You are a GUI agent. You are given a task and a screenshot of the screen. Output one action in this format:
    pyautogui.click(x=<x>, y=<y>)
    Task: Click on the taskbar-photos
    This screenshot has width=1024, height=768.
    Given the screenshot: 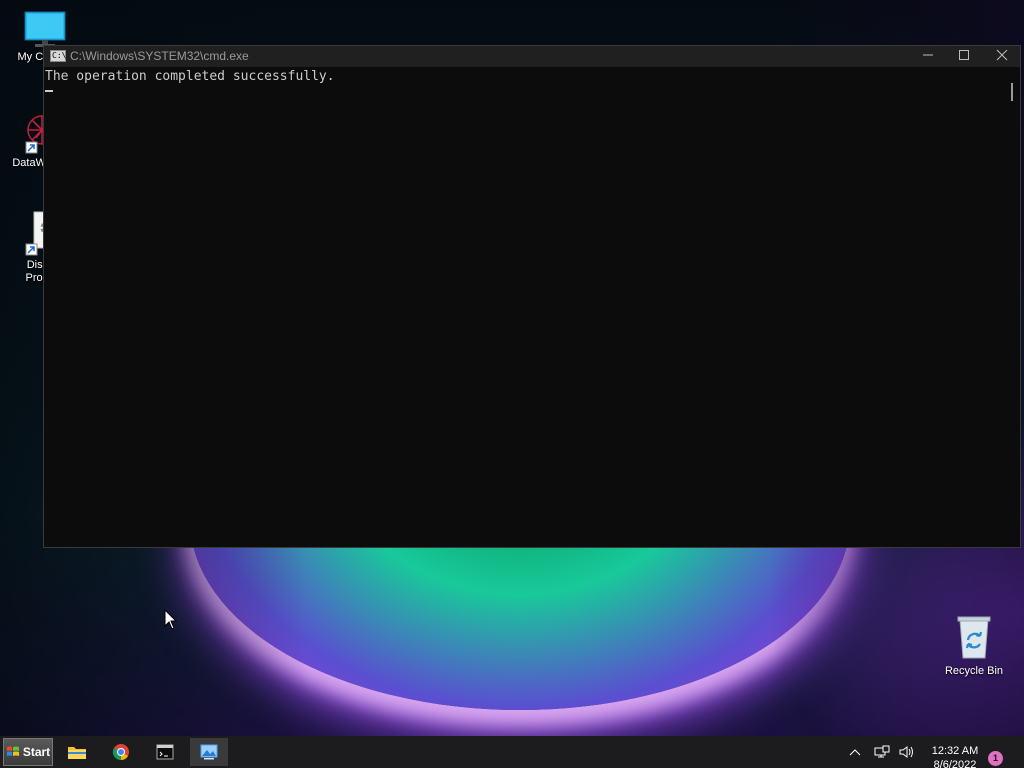 What is the action you would take?
    pyautogui.click(x=209, y=752)
    